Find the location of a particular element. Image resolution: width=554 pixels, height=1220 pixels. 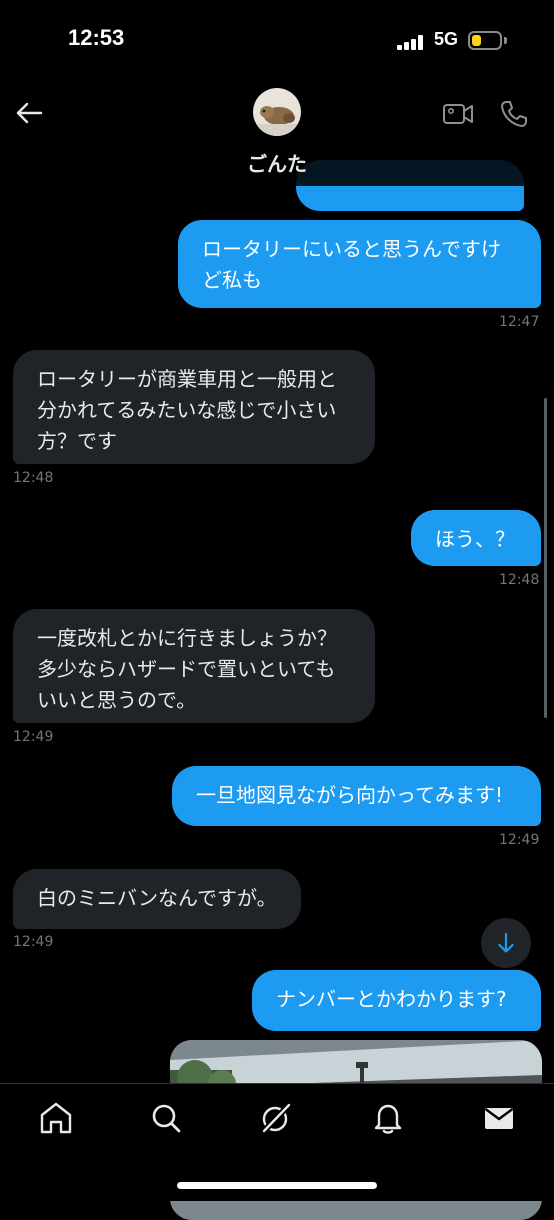

bell-icon is located at coordinates (388, 1119).